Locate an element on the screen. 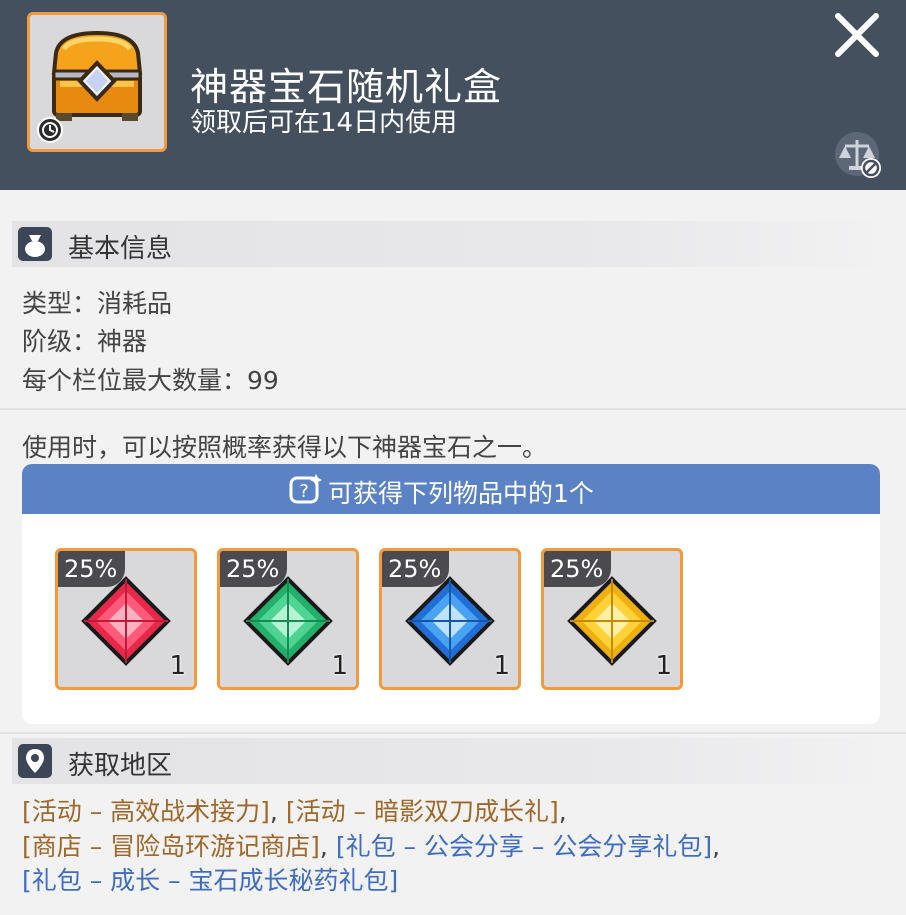 This screenshot has height=915, width=906. reward-bar: ? 可获得下列物品中的1个 is located at coordinates (451, 489).